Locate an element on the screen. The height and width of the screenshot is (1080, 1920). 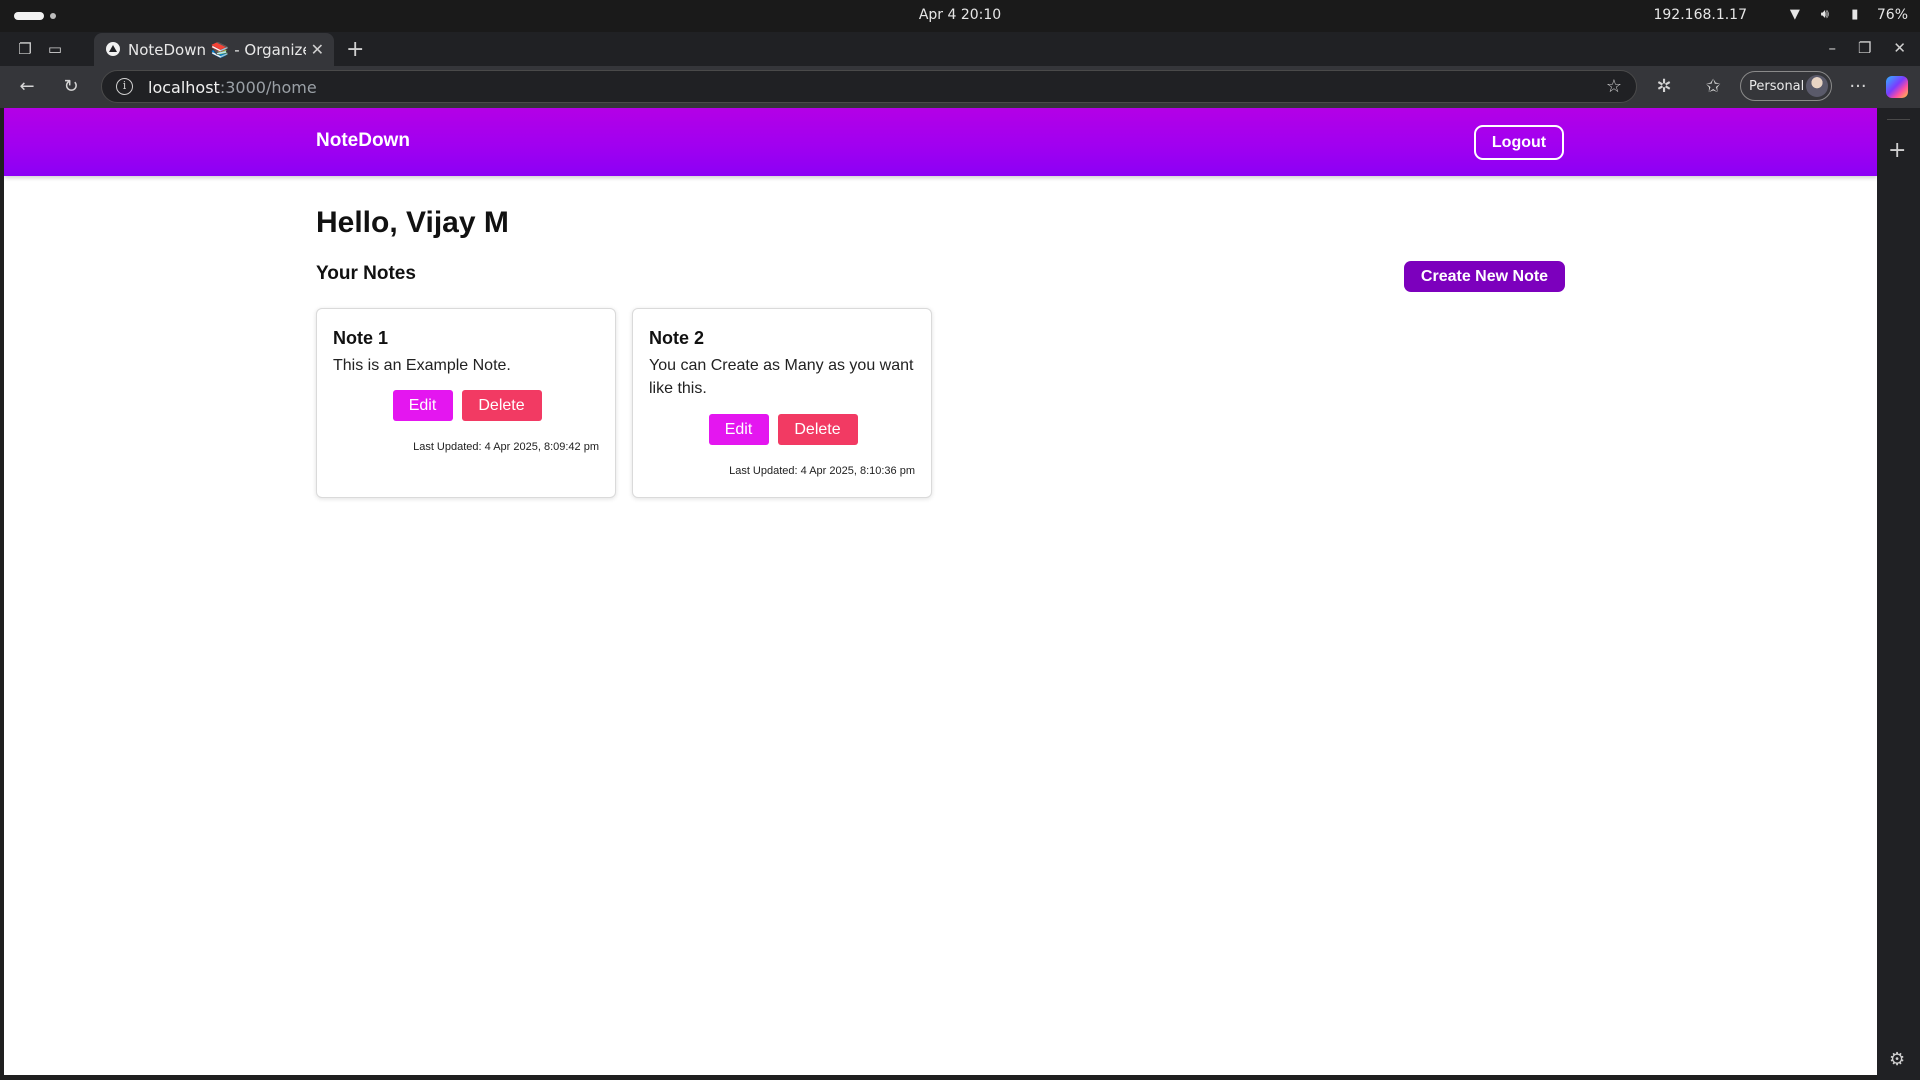
url-path: :3000/home is located at coordinates (268, 87).